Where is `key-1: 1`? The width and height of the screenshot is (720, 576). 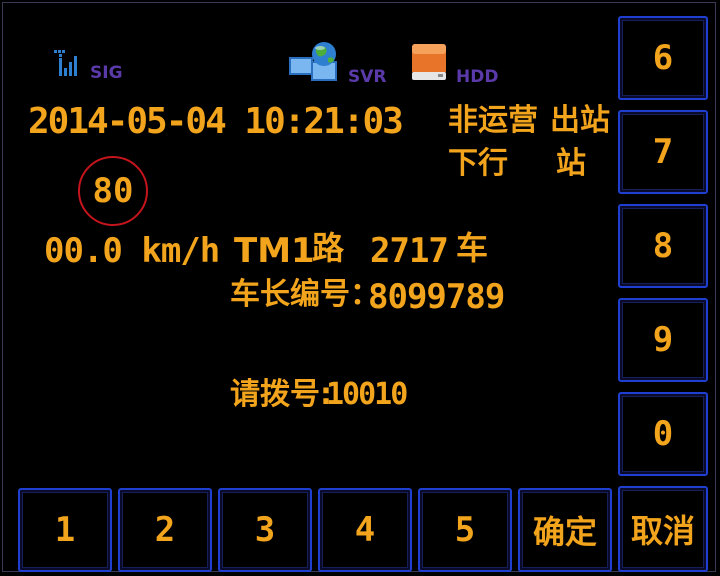 key-1: 1 is located at coordinates (65, 530).